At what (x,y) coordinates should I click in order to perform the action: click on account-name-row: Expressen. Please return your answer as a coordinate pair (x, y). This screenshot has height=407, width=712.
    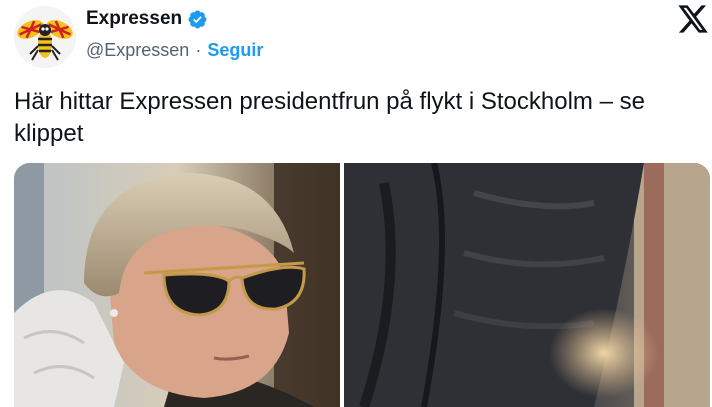
    Looking at the image, I should click on (147, 19).